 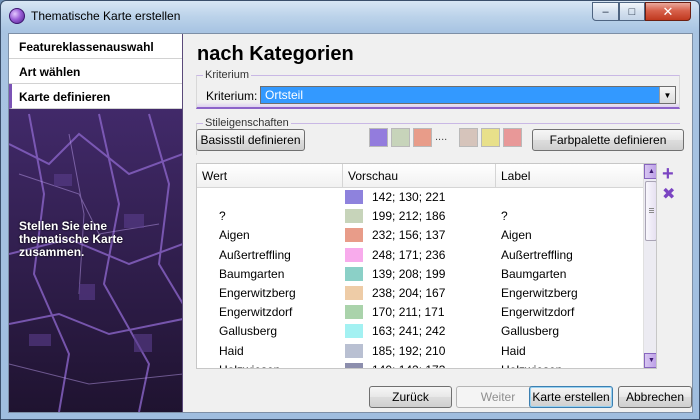 What do you see at coordinates (17, 16) in the screenshot?
I see `app-icon` at bounding box center [17, 16].